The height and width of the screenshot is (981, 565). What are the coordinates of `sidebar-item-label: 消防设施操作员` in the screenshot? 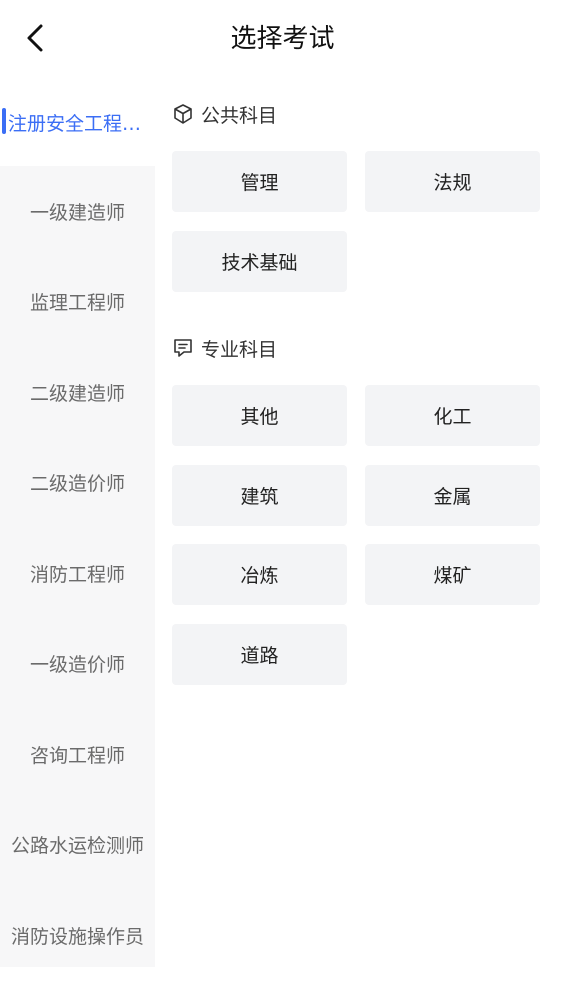 It's located at (77, 936).